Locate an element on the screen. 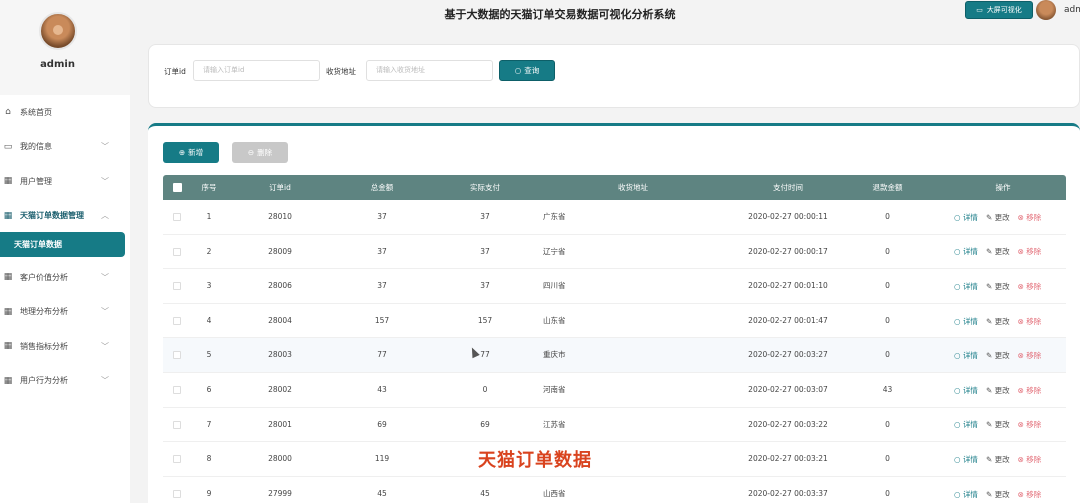 This screenshot has height=503, width=1080. sidebar-subitem-tmall-orders: 天猫订单数据 is located at coordinates (62, 244).